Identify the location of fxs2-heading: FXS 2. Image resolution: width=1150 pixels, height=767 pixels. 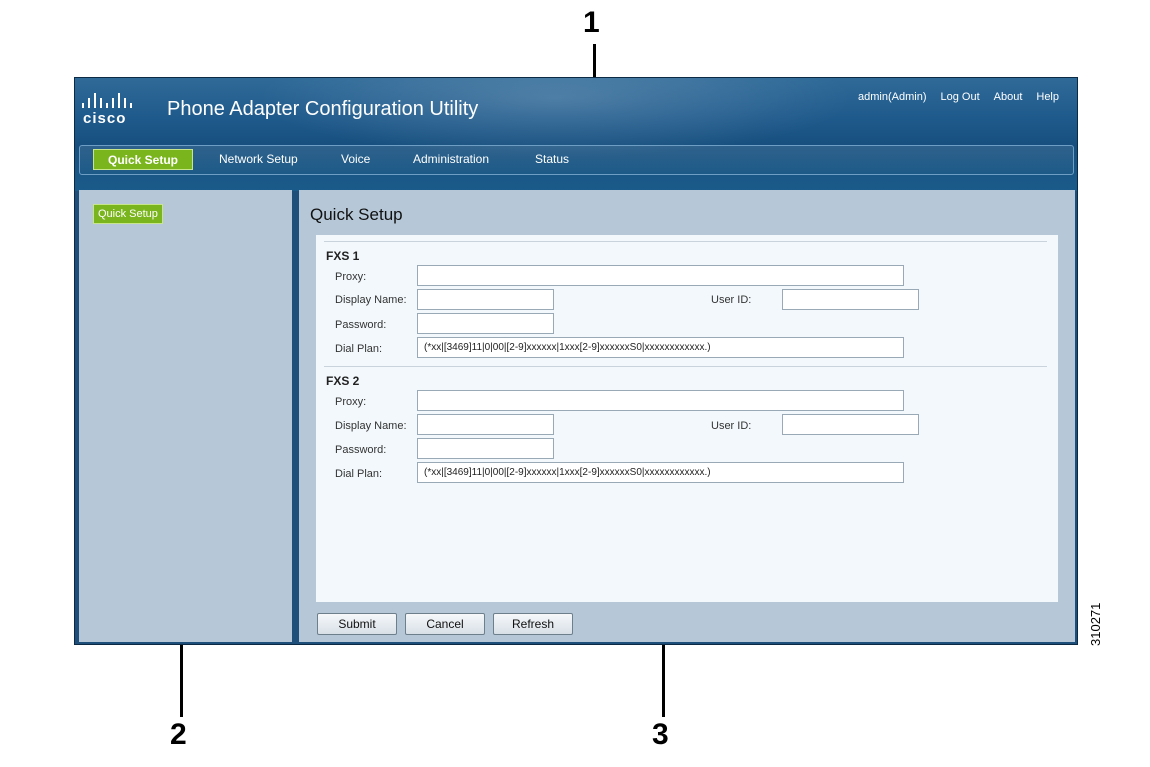
(343, 381).